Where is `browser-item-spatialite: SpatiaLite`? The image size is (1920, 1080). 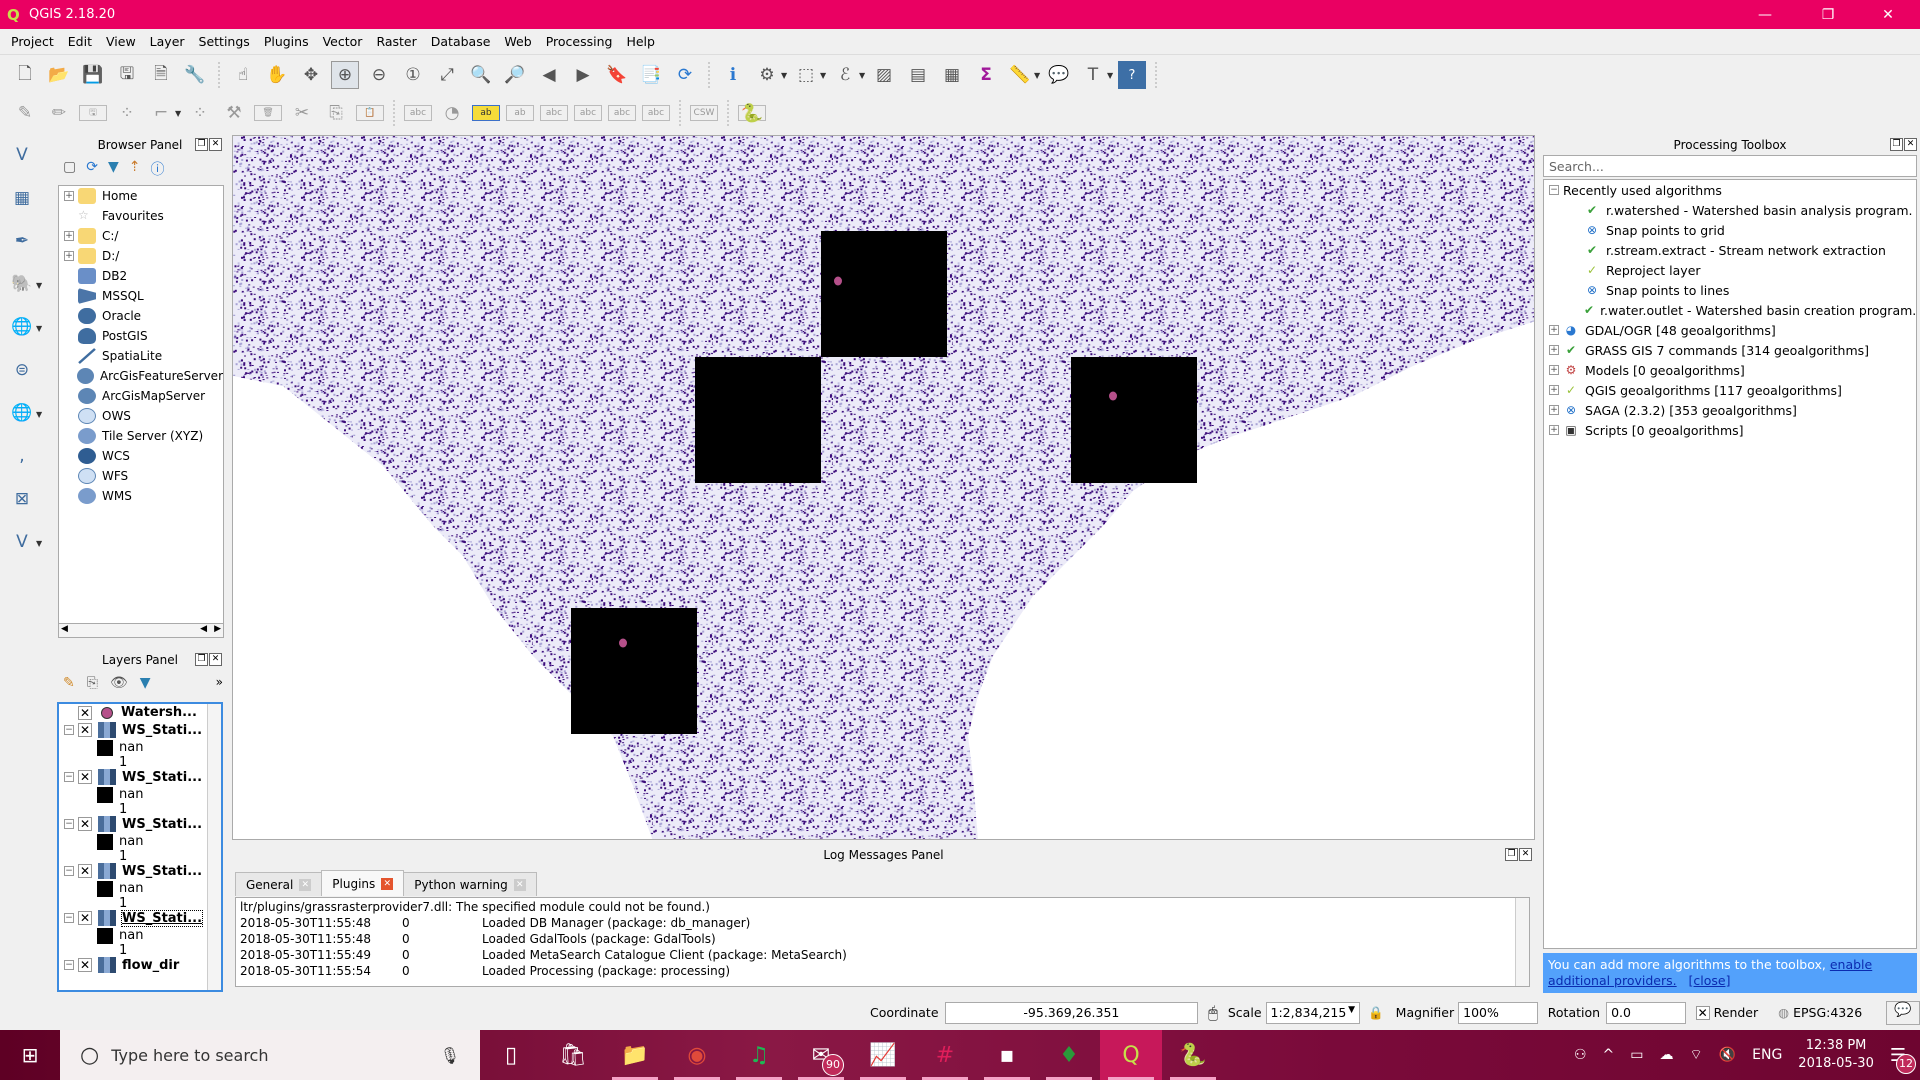
browser-item-spatialite: SpatiaLite is located at coordinates (141, 356).